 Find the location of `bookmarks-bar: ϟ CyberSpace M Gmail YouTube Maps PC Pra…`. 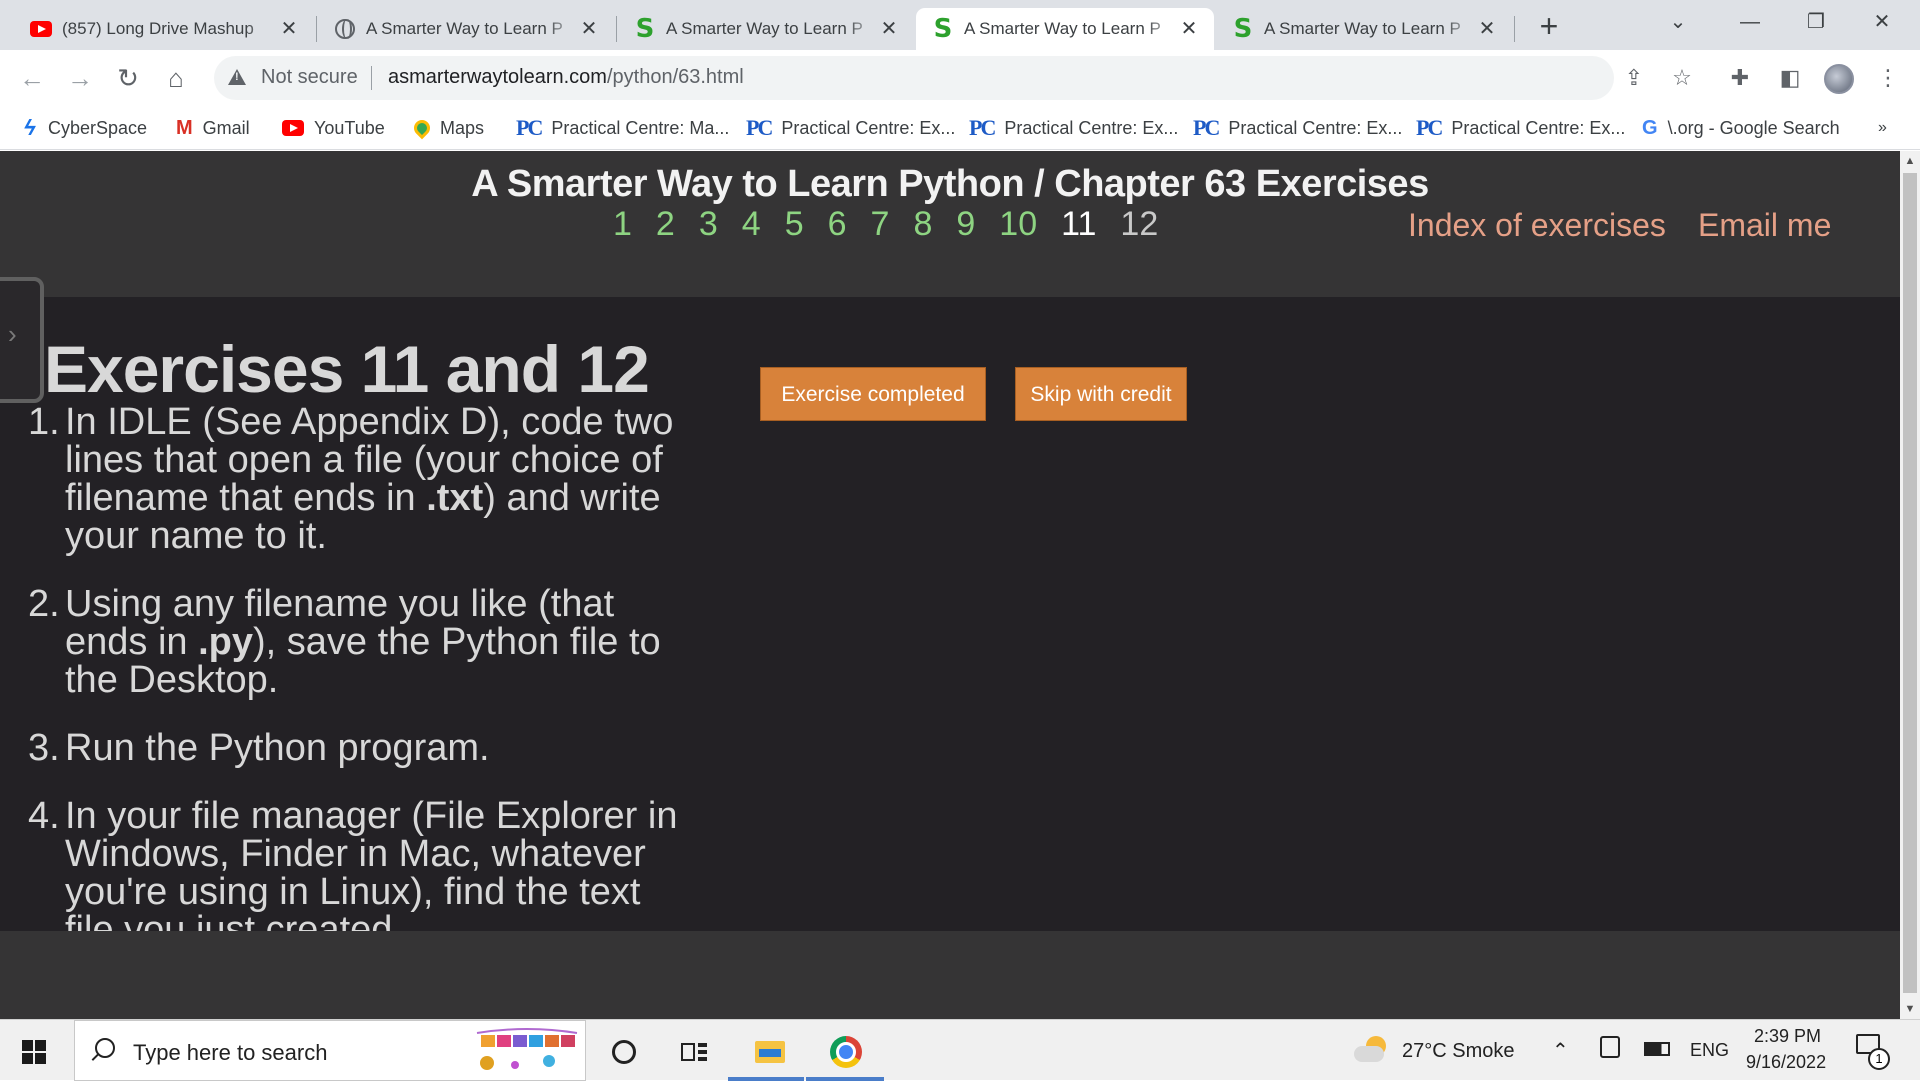

bookmarks-bar: ϟ CyberSpace M Gmail YouTube Maps PC Pra… is located at coordinates (960, 128).